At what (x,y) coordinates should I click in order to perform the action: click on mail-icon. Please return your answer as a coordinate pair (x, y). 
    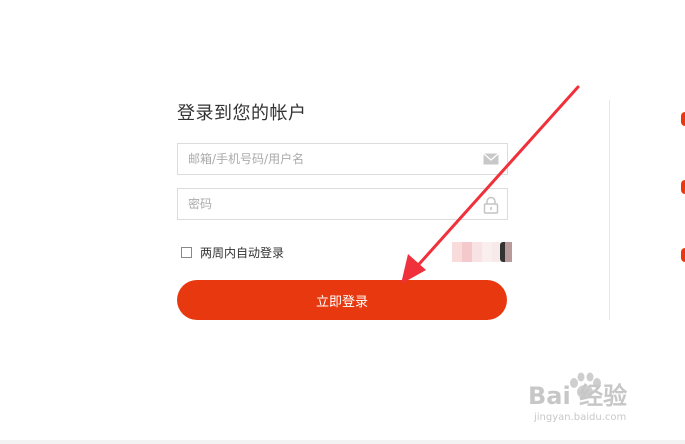
    Looking at the image, I should click on (491, 160).